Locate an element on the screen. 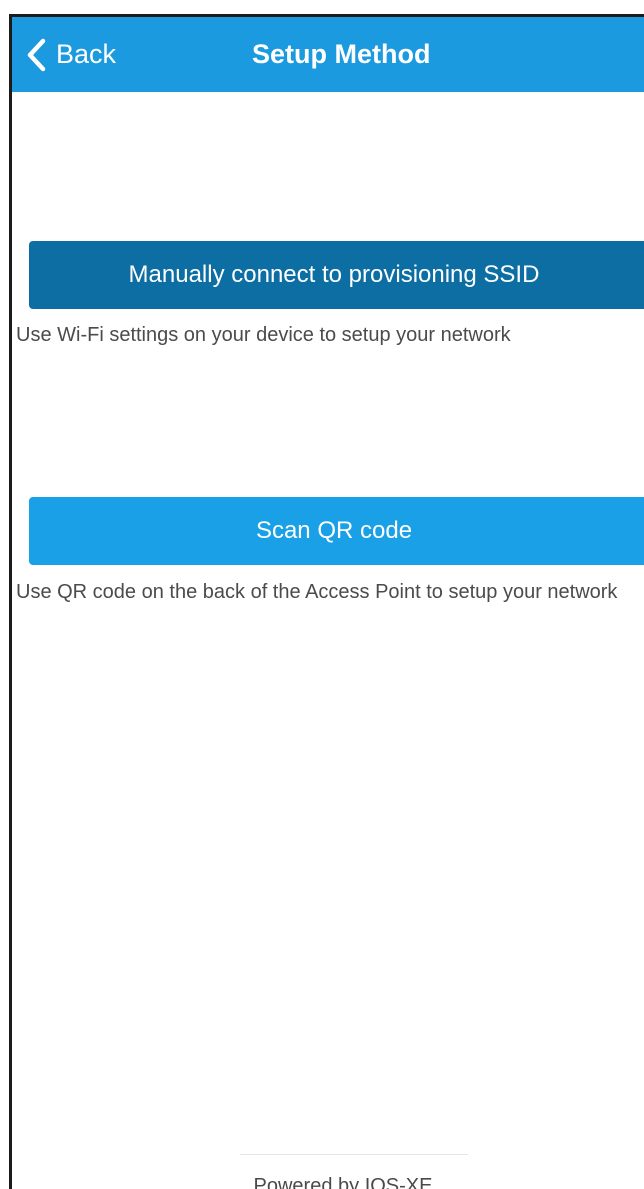  footer-divider is located at coordinates (354, 1154).